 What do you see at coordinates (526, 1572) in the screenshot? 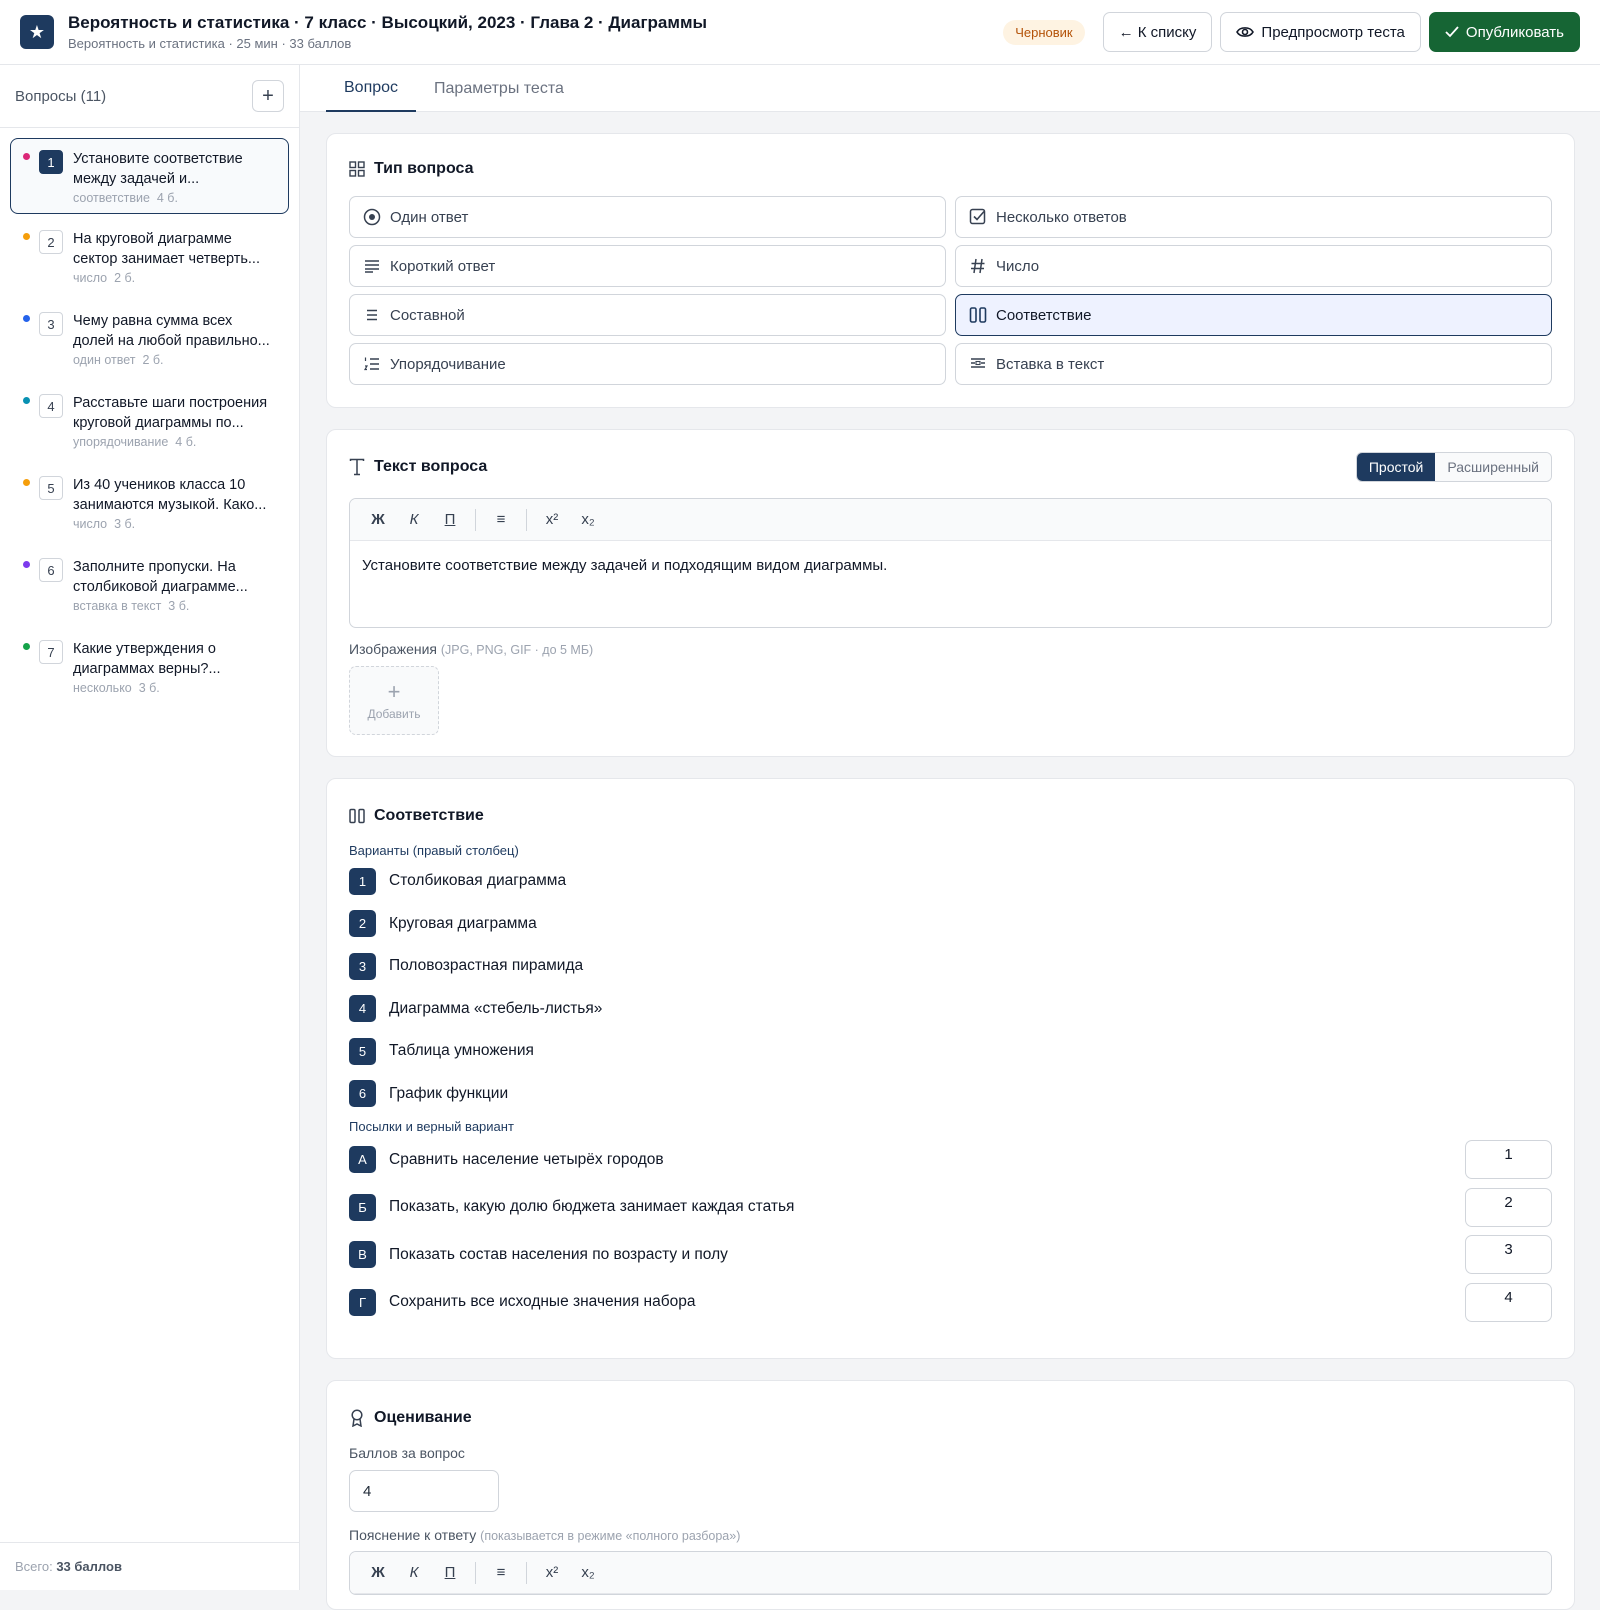
I see `toolbar-divider` at bounding box center [526, 1572].